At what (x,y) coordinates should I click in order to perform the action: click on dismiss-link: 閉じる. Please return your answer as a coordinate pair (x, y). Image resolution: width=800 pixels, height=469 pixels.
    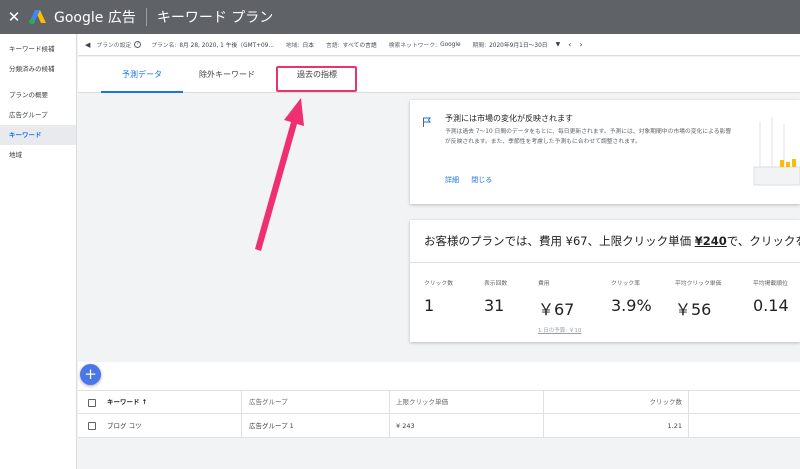
    Looking at the image, I should click on (481, 180).